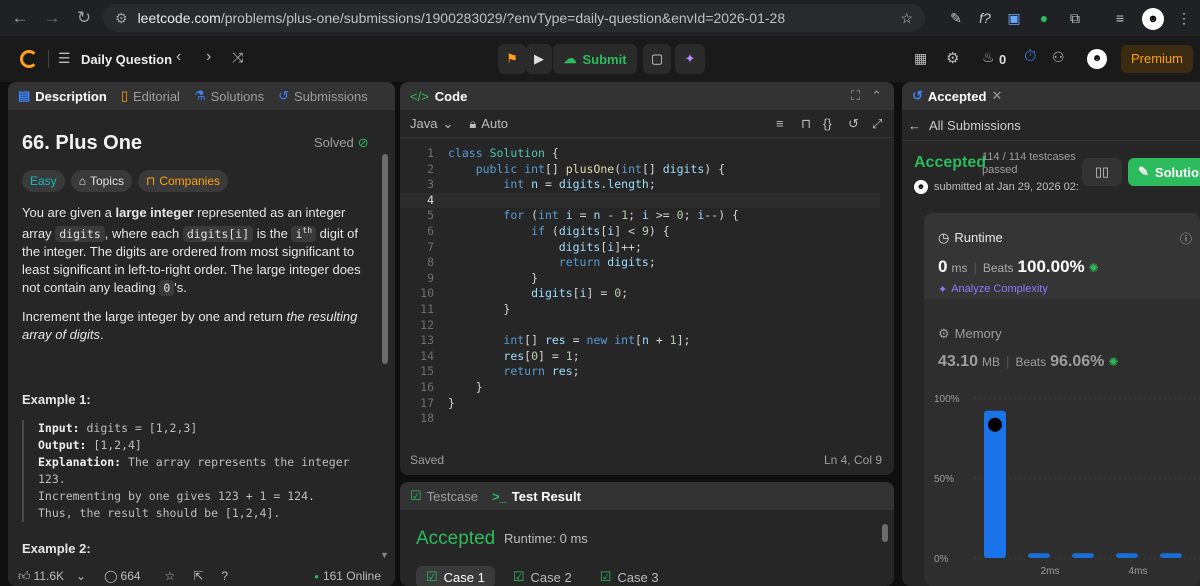  Describe the element at coordinates (1044, 18) in the screenshot. I see `shield-extension-icon: ●` at that location.